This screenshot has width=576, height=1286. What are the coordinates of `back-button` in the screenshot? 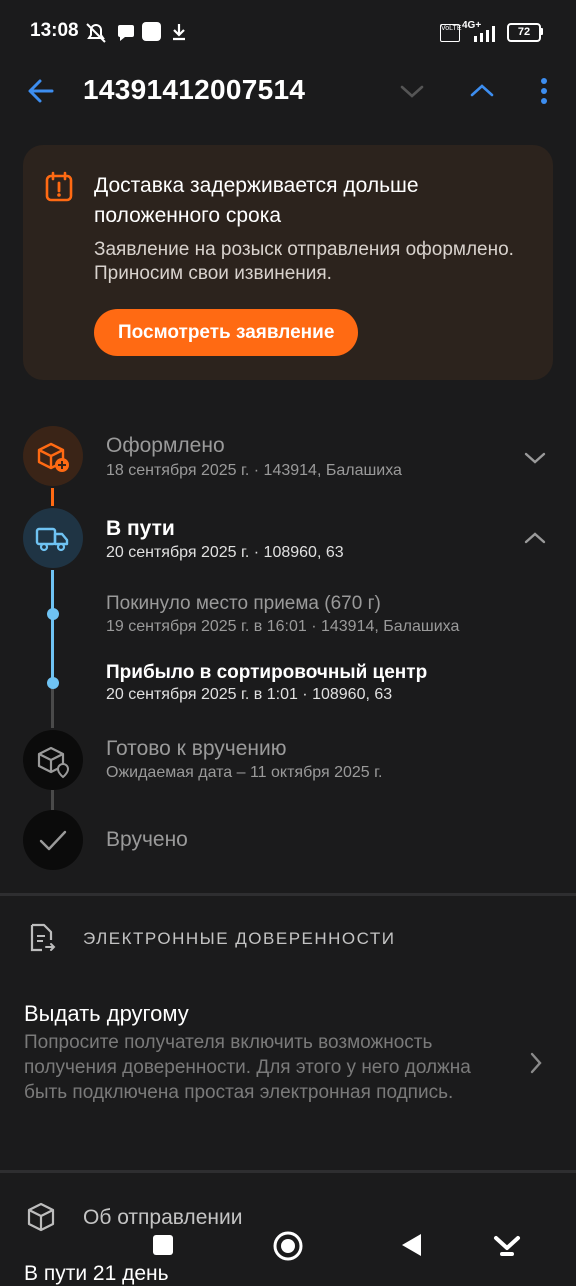 It's located at (411, 1245).